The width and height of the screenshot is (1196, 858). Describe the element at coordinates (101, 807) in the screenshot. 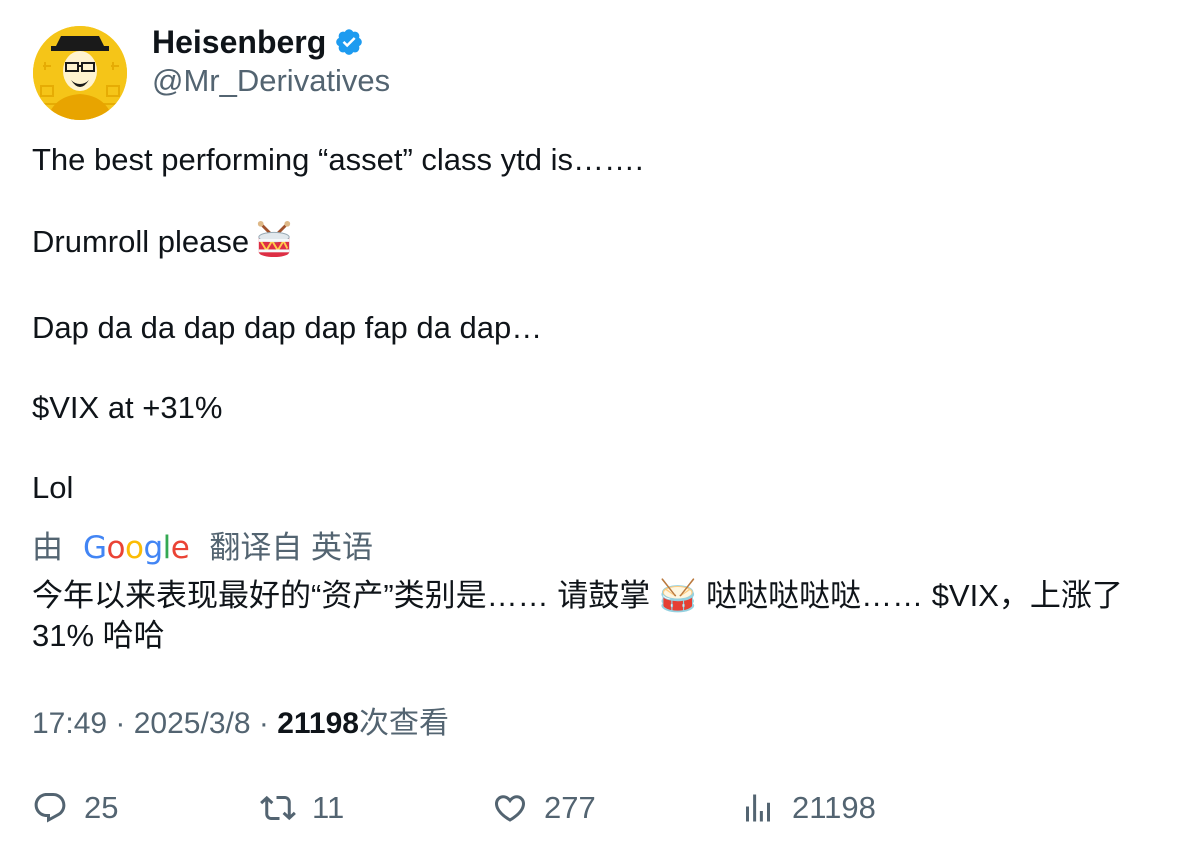

I see `reply-count: 25` at that location.